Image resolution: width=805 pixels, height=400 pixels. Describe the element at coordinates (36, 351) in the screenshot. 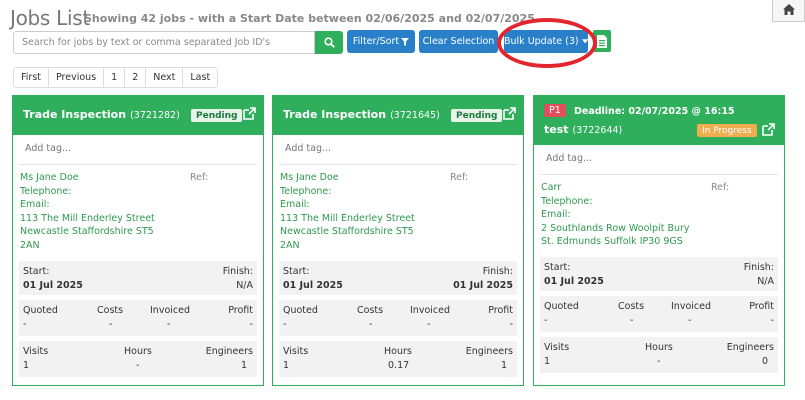

I see `visits-label: Visits` at that location.